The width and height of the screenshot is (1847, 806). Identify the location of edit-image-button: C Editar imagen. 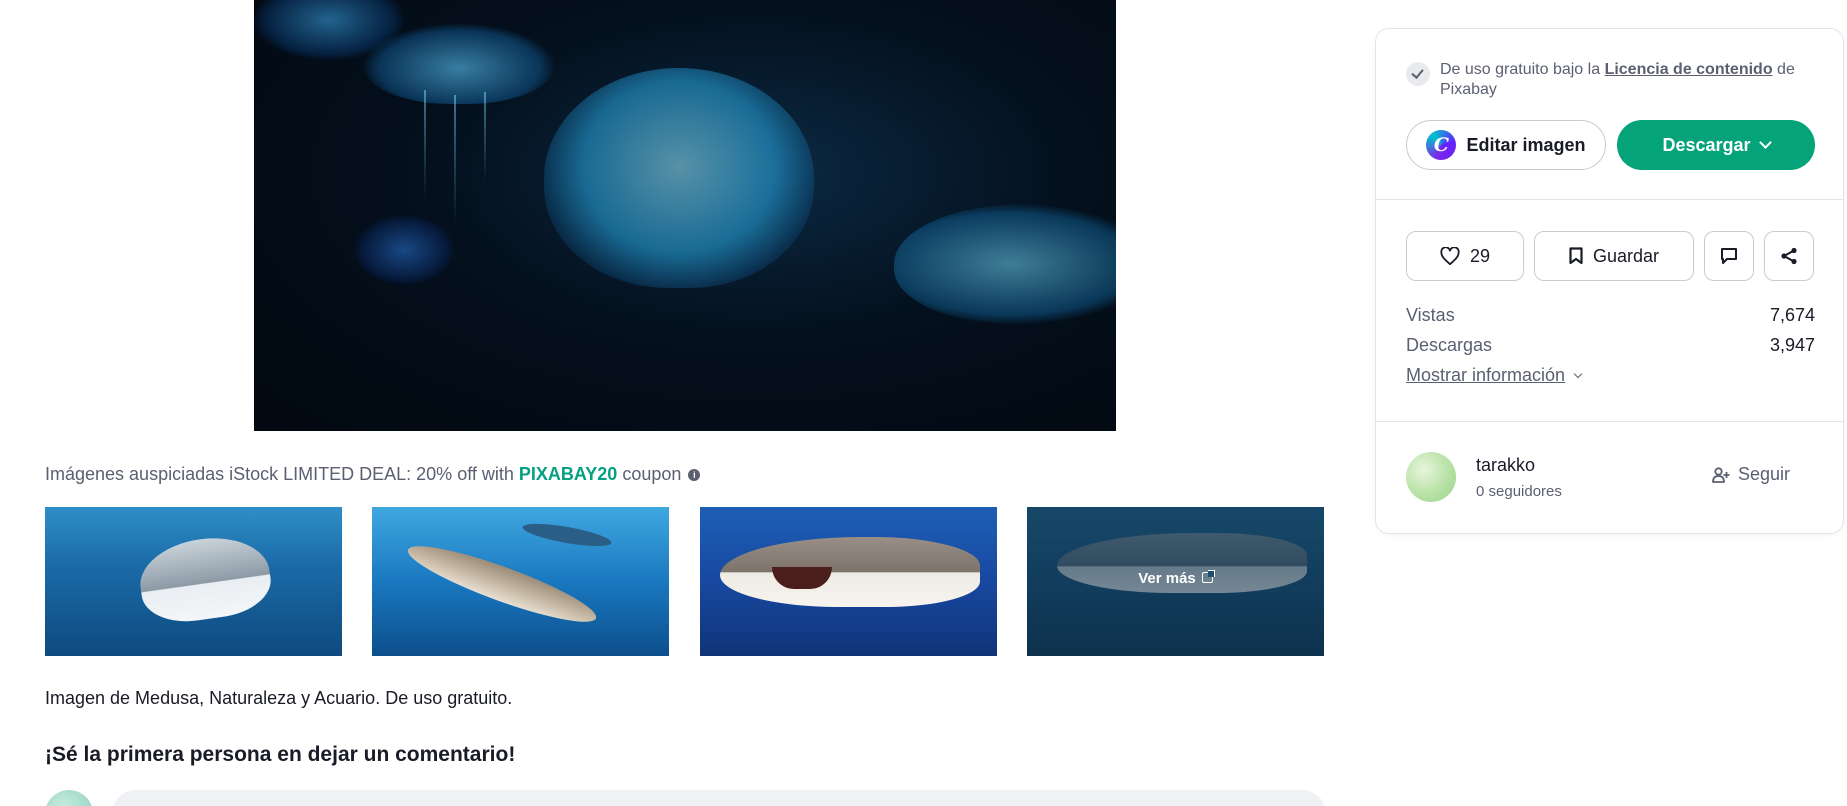
(1506, 145).